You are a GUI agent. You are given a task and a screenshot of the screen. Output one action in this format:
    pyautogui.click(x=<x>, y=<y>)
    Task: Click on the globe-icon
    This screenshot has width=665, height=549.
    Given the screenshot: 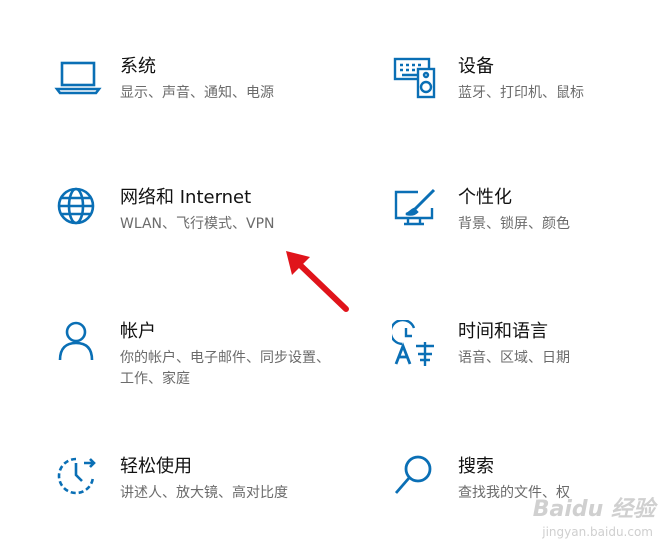 What is the action you would take?
    pyautogui.click(x=78, y=210)
    